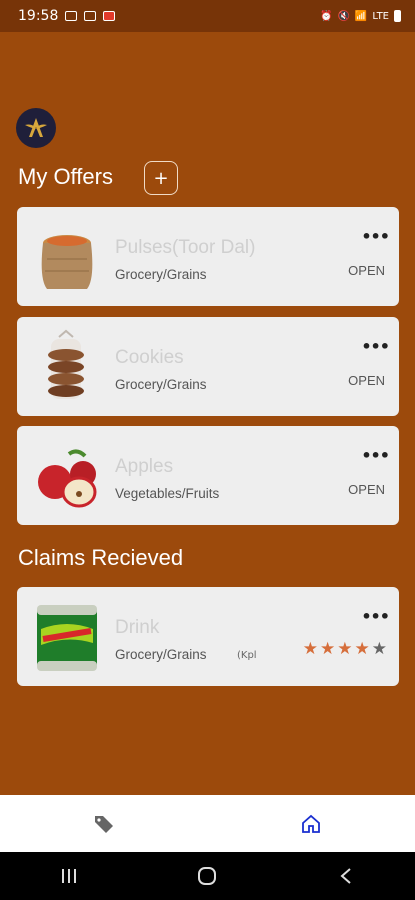 Image resolution: width=415 pixels, height=900 pixels. What do you see at coordinates (101, 557) in the screenshot?
I see `claims-received-title: Claims Recieved` at bounding box center [101, 557].